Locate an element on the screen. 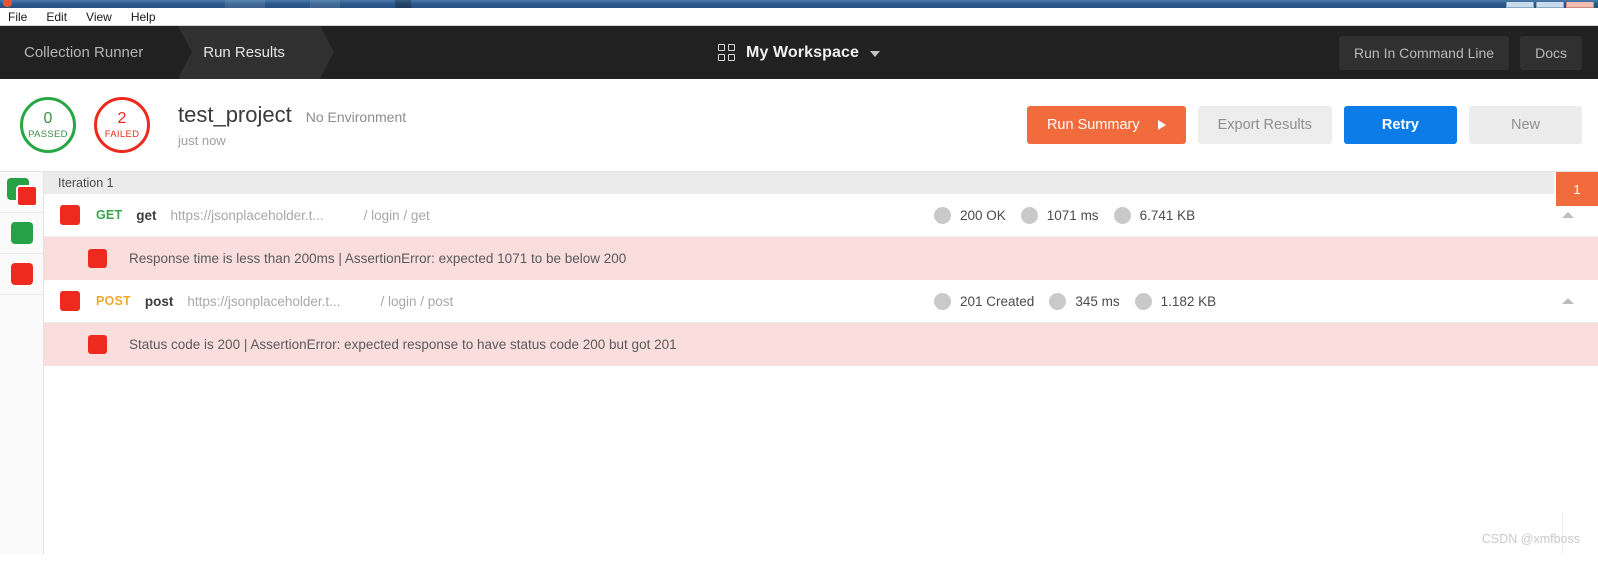 The height and width of the screenshot is (567, 1598). run-summary-button: Run Summary is located at coordinates (1106, 125).